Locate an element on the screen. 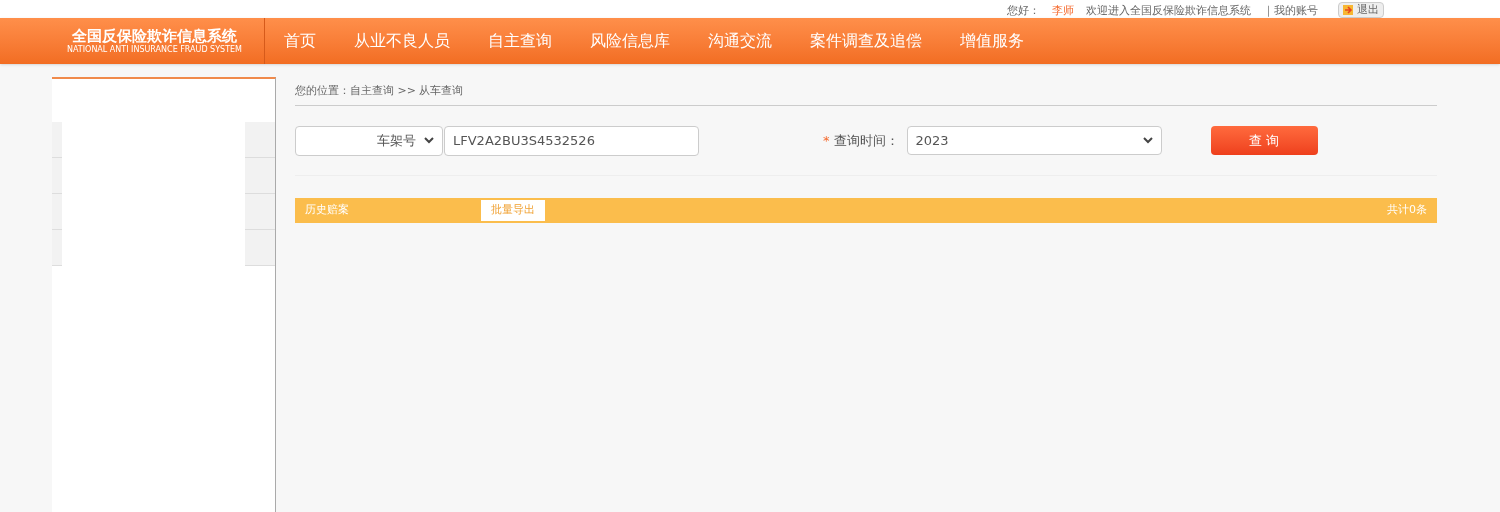  export-button: 批量导出 is located at coordinates (513, 210).